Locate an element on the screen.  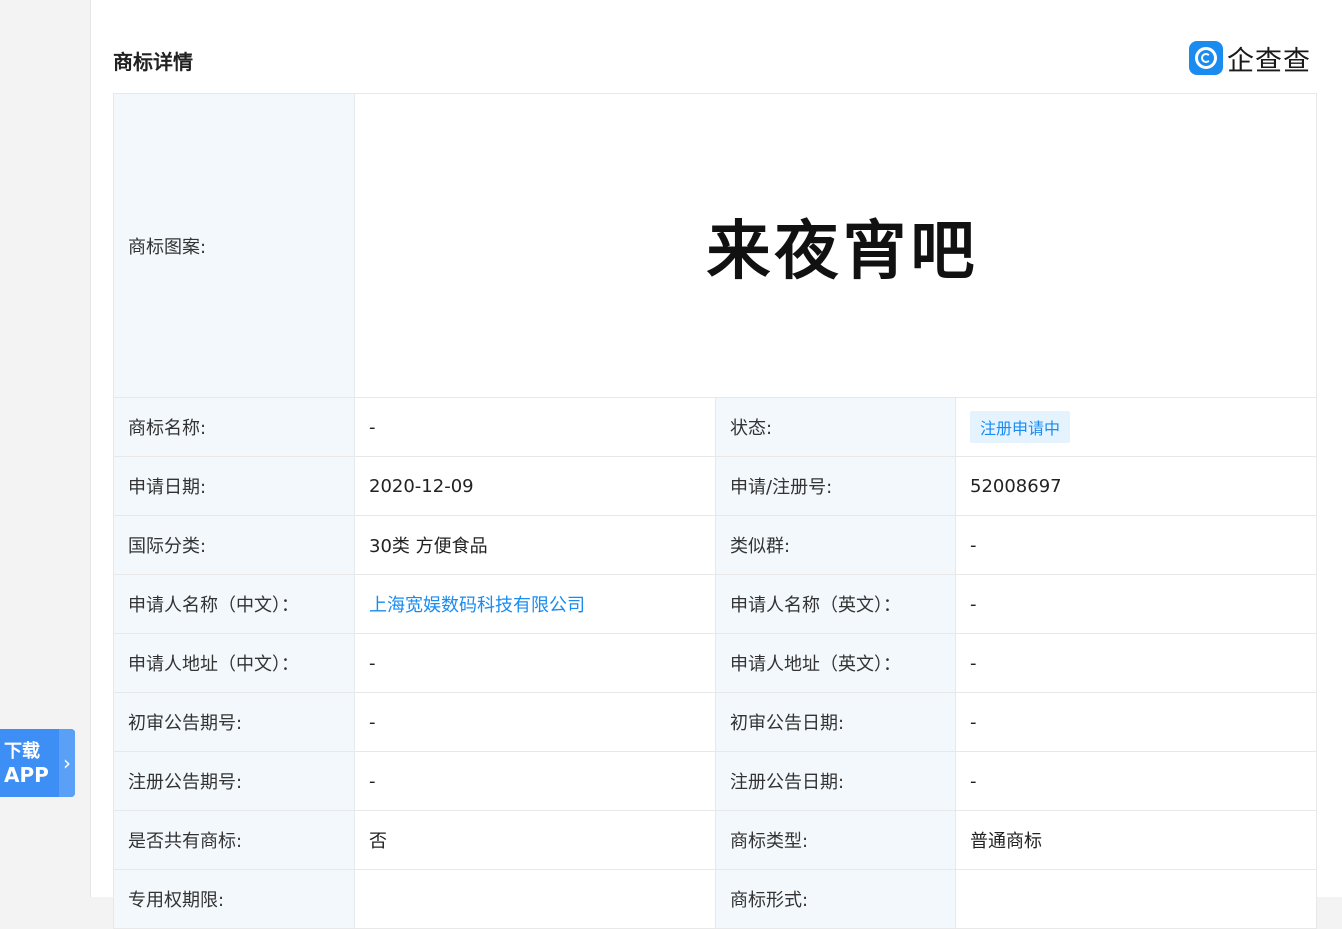
field-label: 申请人名称（英文）： is located at coordinates (835, 604).